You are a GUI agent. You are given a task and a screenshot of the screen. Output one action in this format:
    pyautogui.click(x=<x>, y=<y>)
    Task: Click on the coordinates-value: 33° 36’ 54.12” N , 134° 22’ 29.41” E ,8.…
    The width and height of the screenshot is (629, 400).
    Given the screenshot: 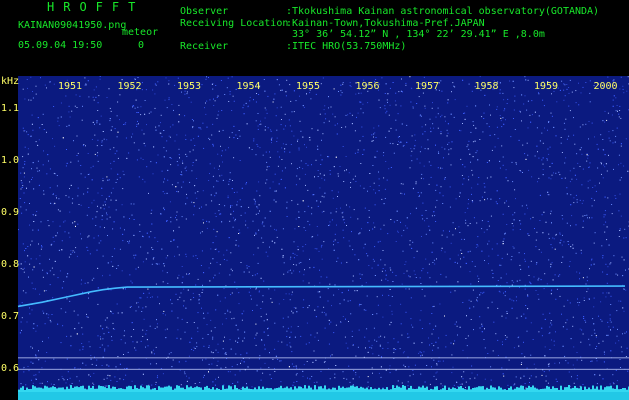 What is the action you would take?
    pyautogui.click(x=418, y=34)
    